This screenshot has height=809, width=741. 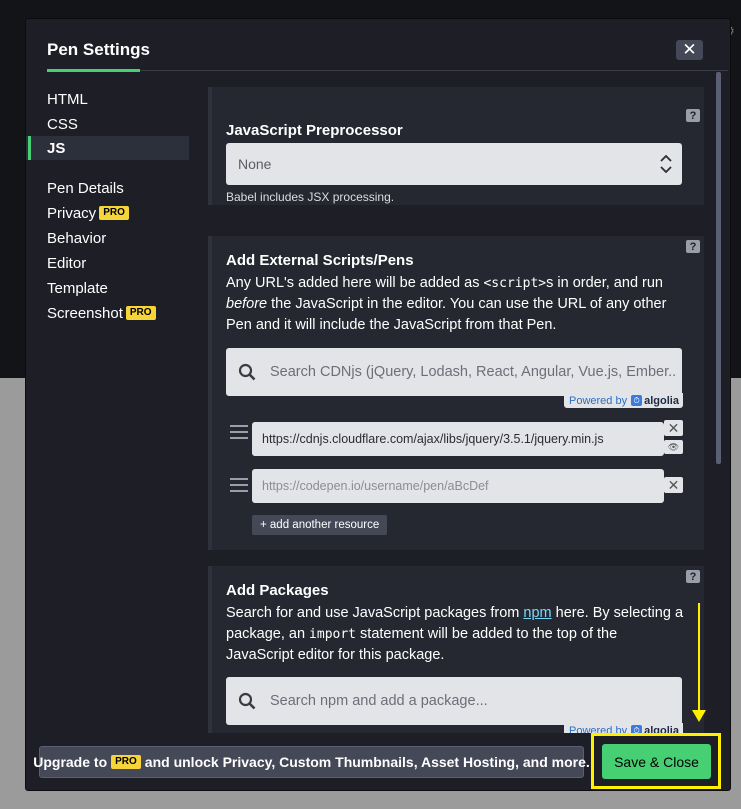 I want to click on view-resource-button: 👁, so click(x=673, y=447).